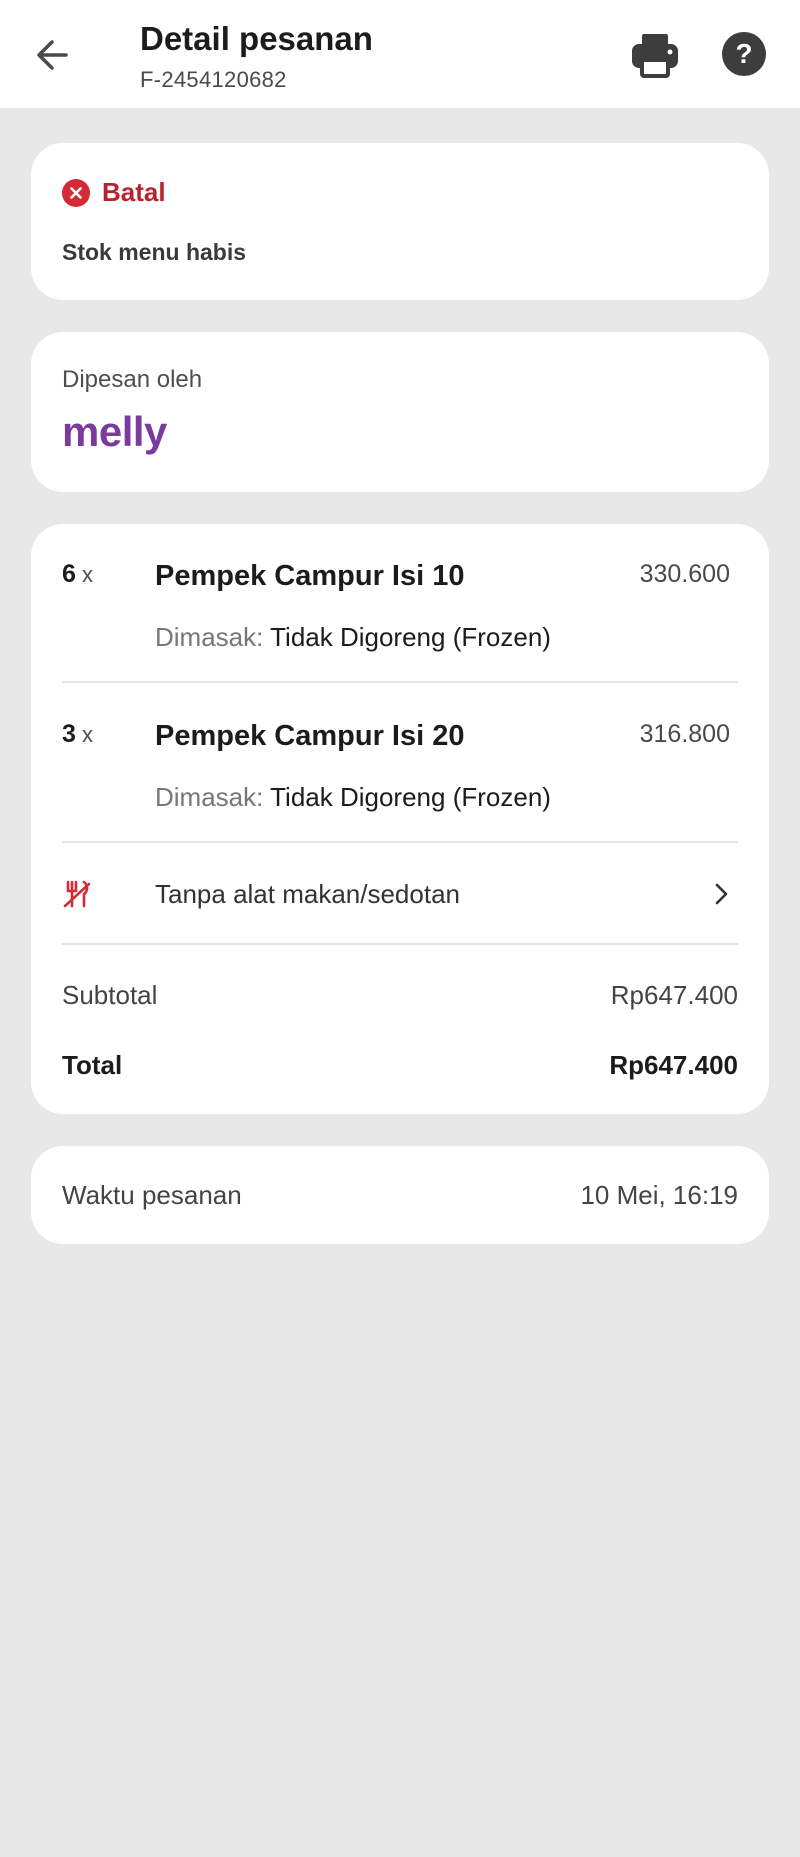 The height and width of the screenshot is (1857, 800). I want to click on cutlery-label: Tanpa alat makan/sedotan, so click(307, 894).